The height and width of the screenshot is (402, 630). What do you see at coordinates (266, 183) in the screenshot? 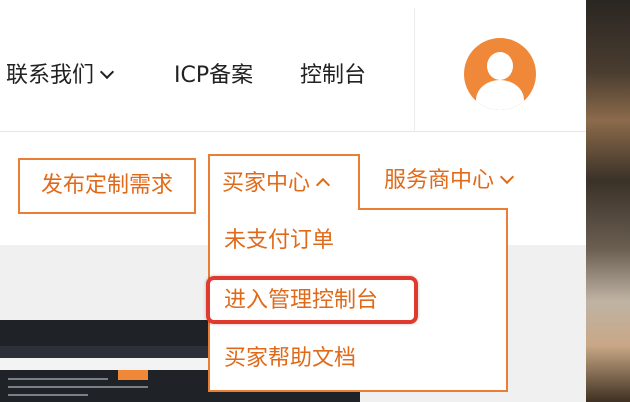
I see `buyer-center-label: 买家中心` at bounding box center [266, 183].